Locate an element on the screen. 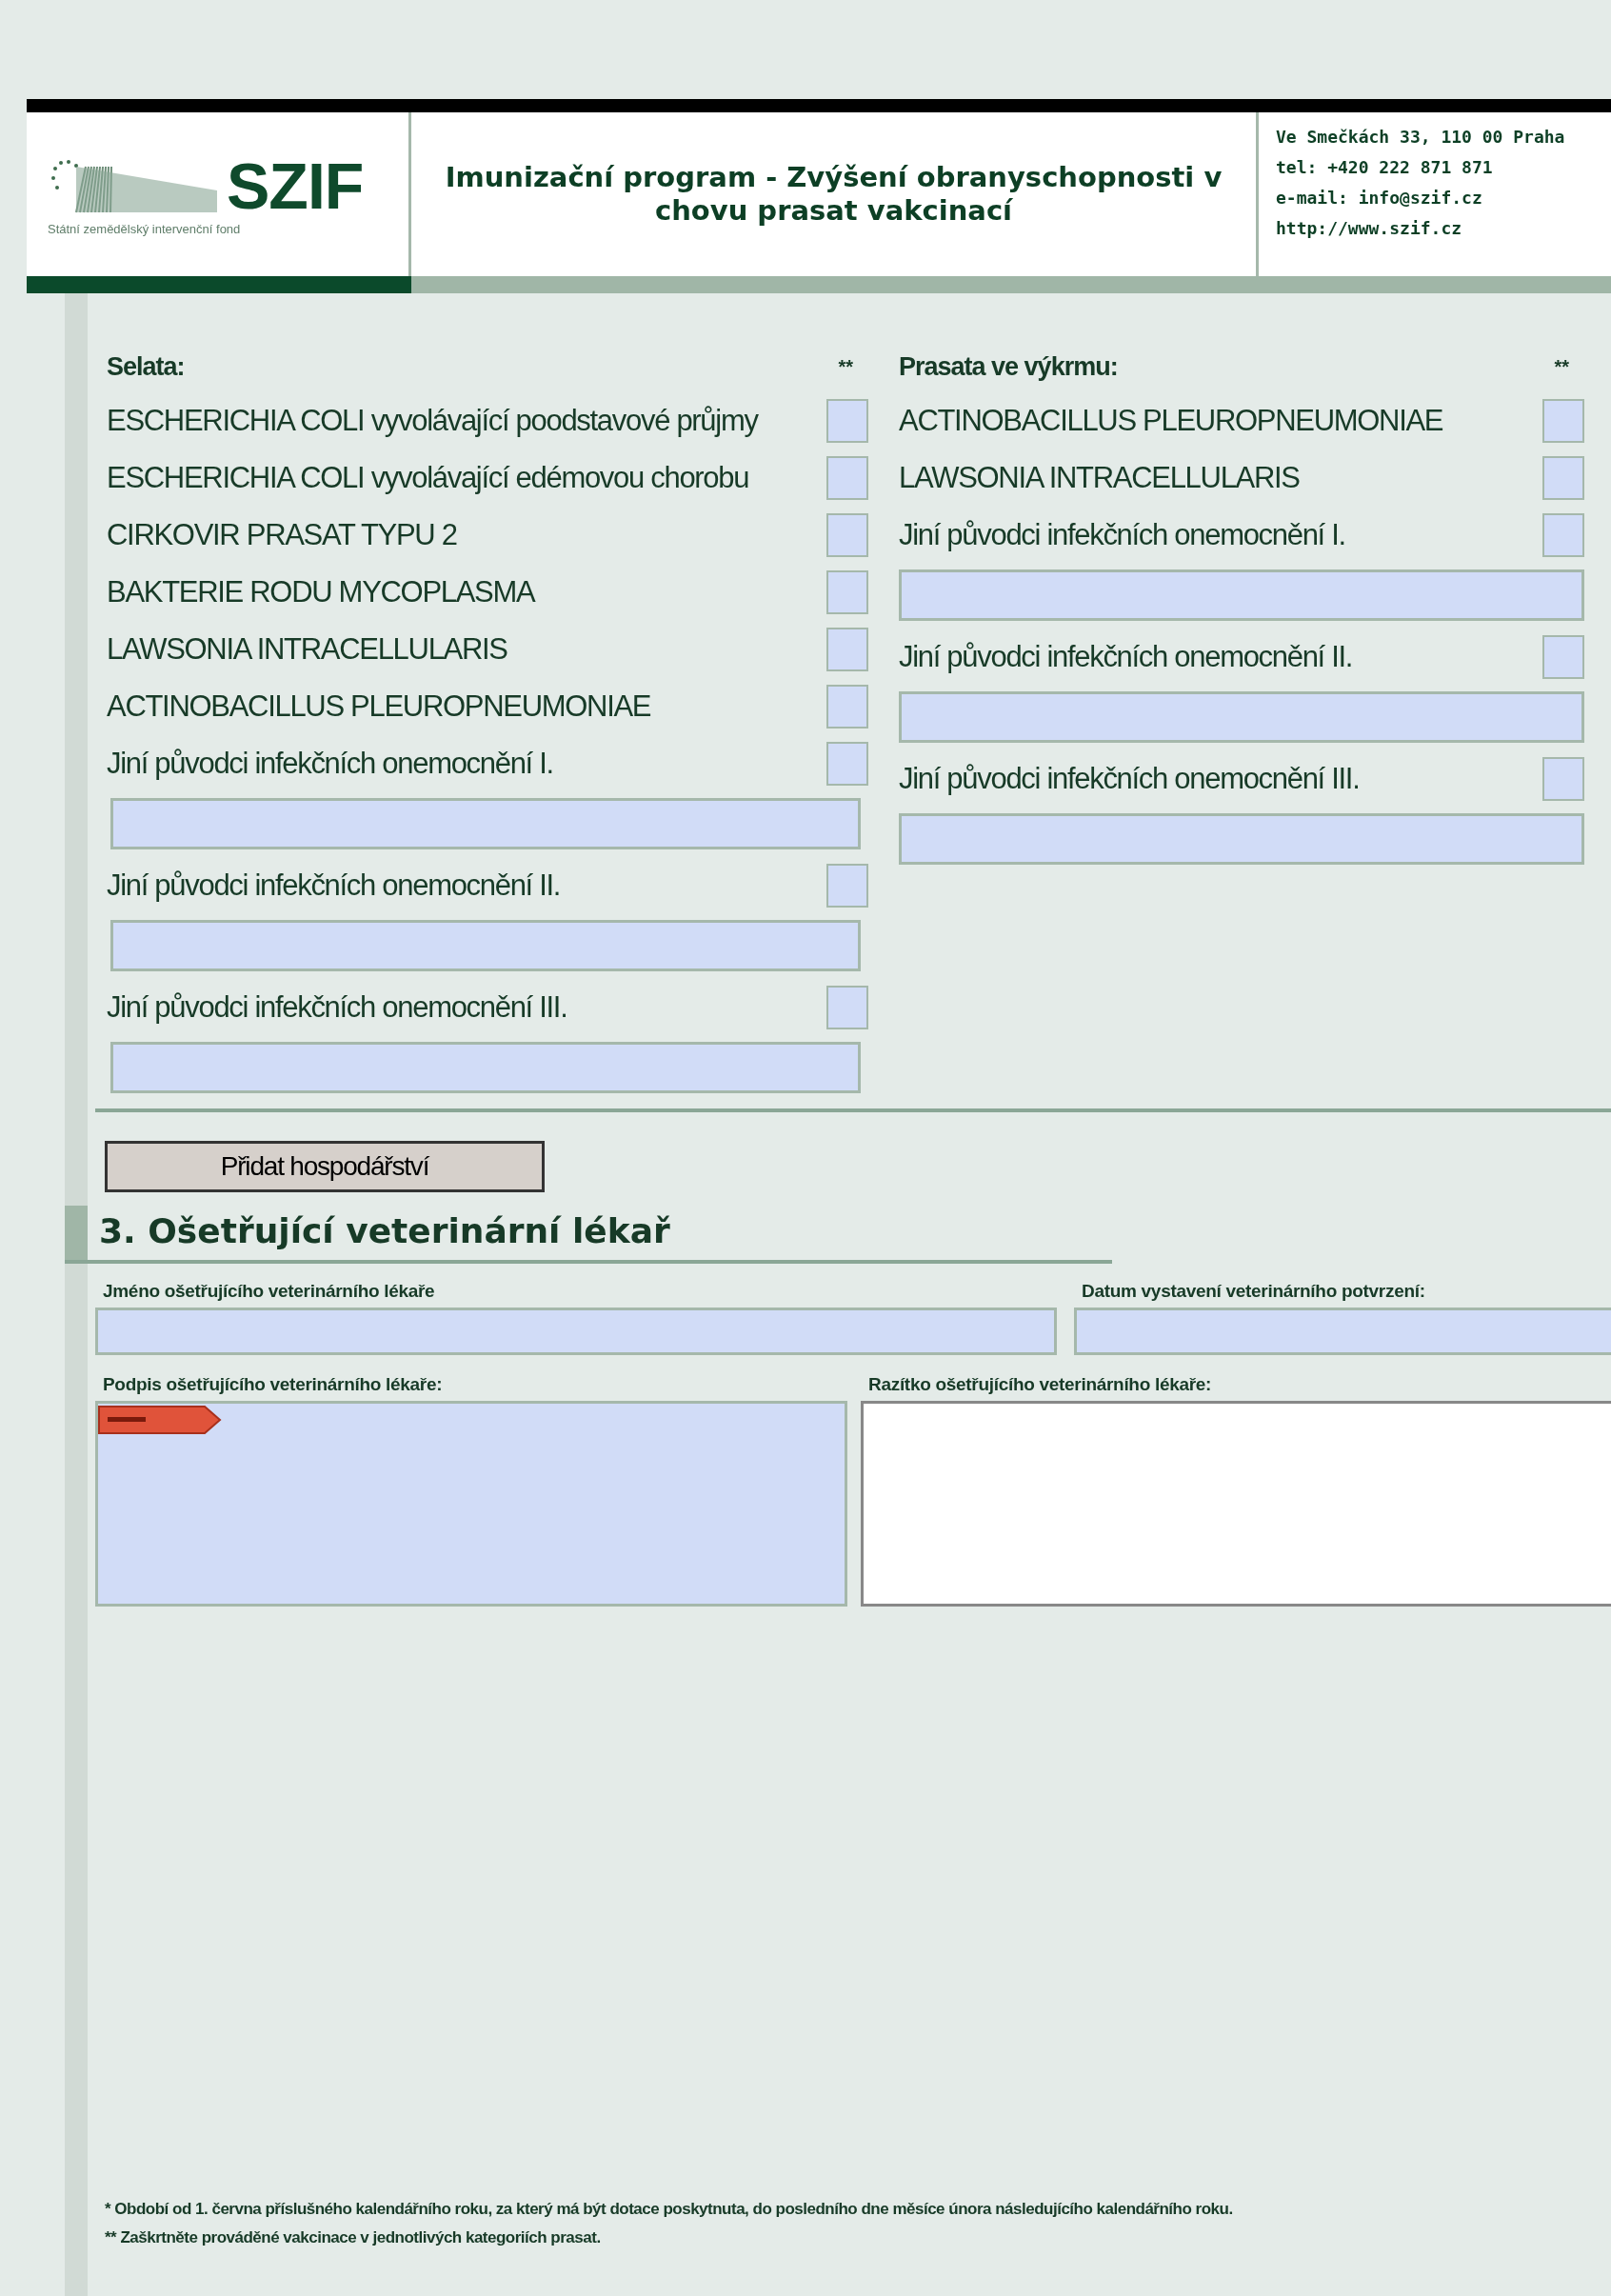 This screenshot has height=2296, width=1611. checkbox-label: ESCHERICHIA COLI vyvolávající poodstavové průjmy is located at coordinates (433, 421).